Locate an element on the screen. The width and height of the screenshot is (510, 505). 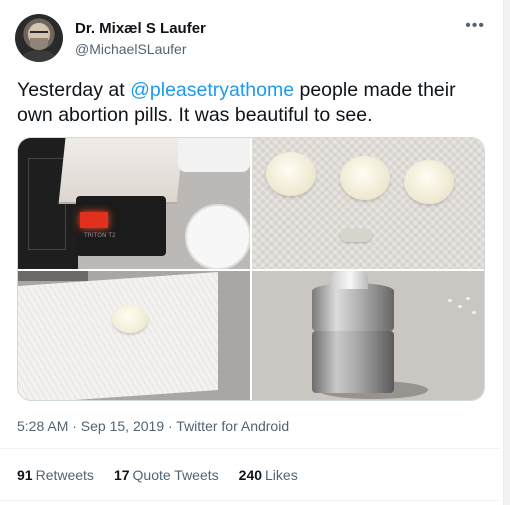
quotes-count: 17 is located at coordinates (121, 475).